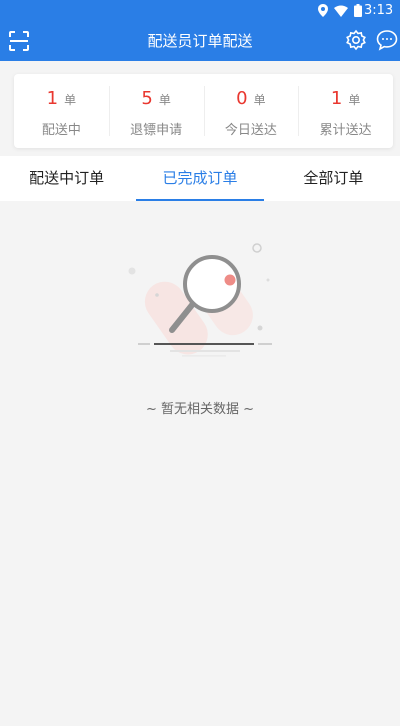 Image resolution: width=400 pixels, height=726 pixels. I want to click on stat-label: 今日送达, so click(250, 130).